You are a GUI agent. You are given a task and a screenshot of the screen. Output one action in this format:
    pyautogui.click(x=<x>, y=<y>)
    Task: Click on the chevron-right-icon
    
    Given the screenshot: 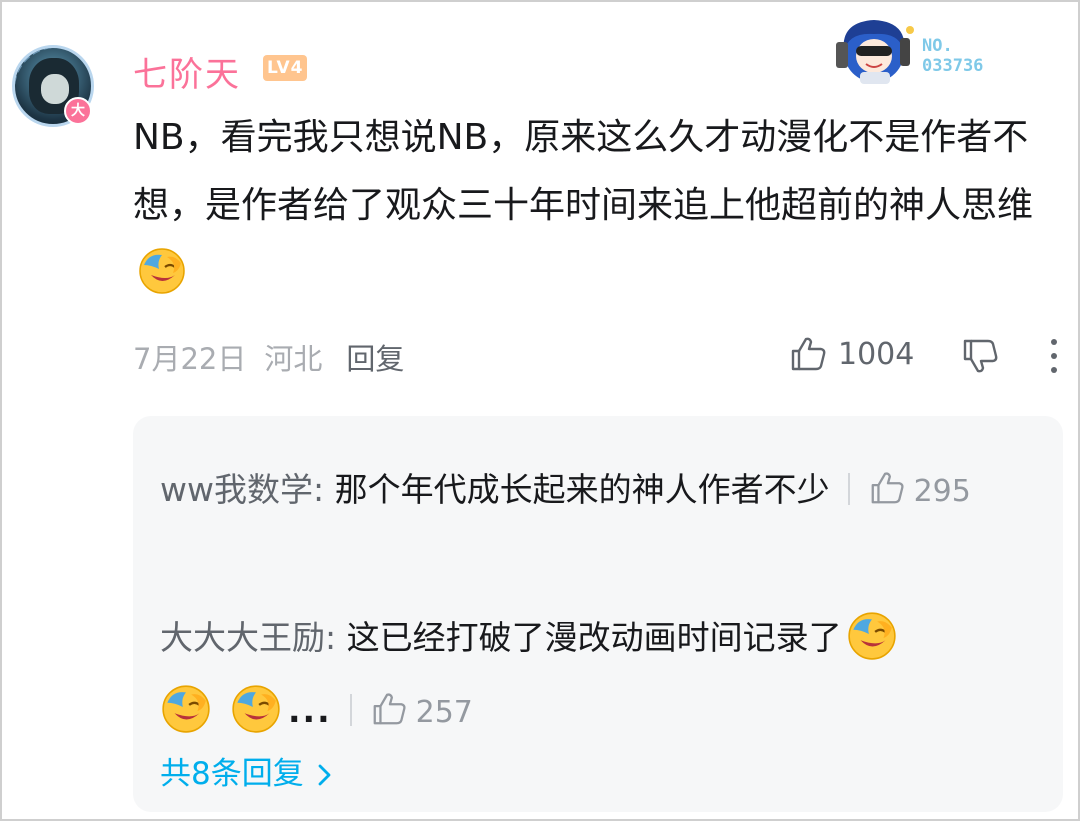 What is the action you would take?
    pyautogui.click(x=324, y=775)
    